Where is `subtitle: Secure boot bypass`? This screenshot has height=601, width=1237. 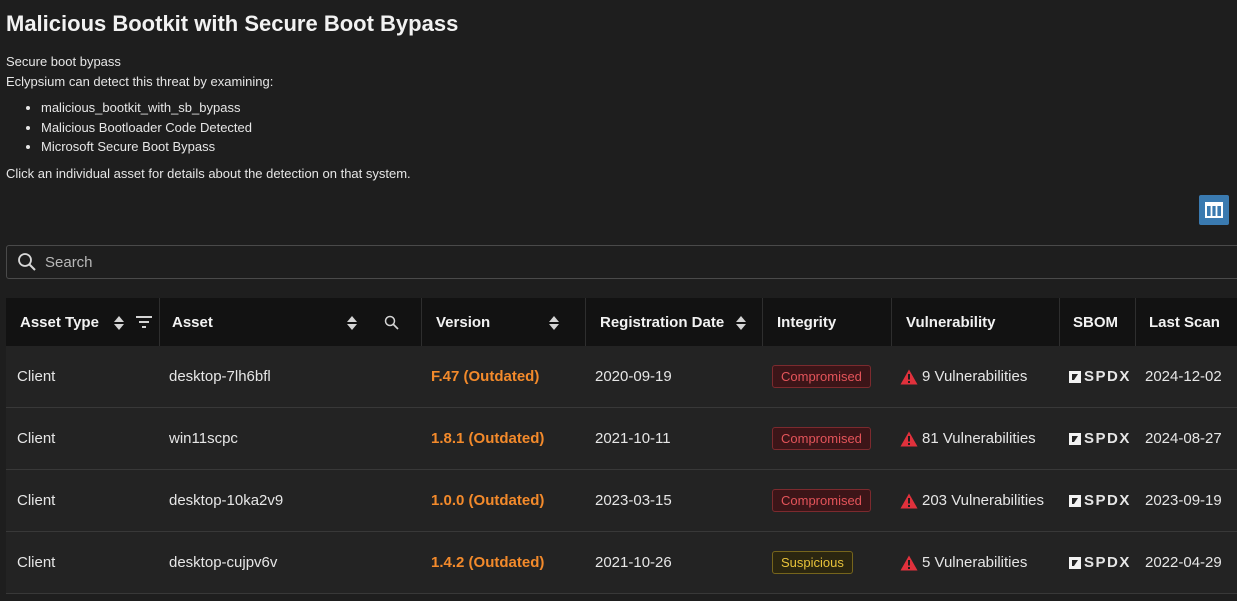
subtitle: Secure boot bypass is located at coordinates (63, 61).